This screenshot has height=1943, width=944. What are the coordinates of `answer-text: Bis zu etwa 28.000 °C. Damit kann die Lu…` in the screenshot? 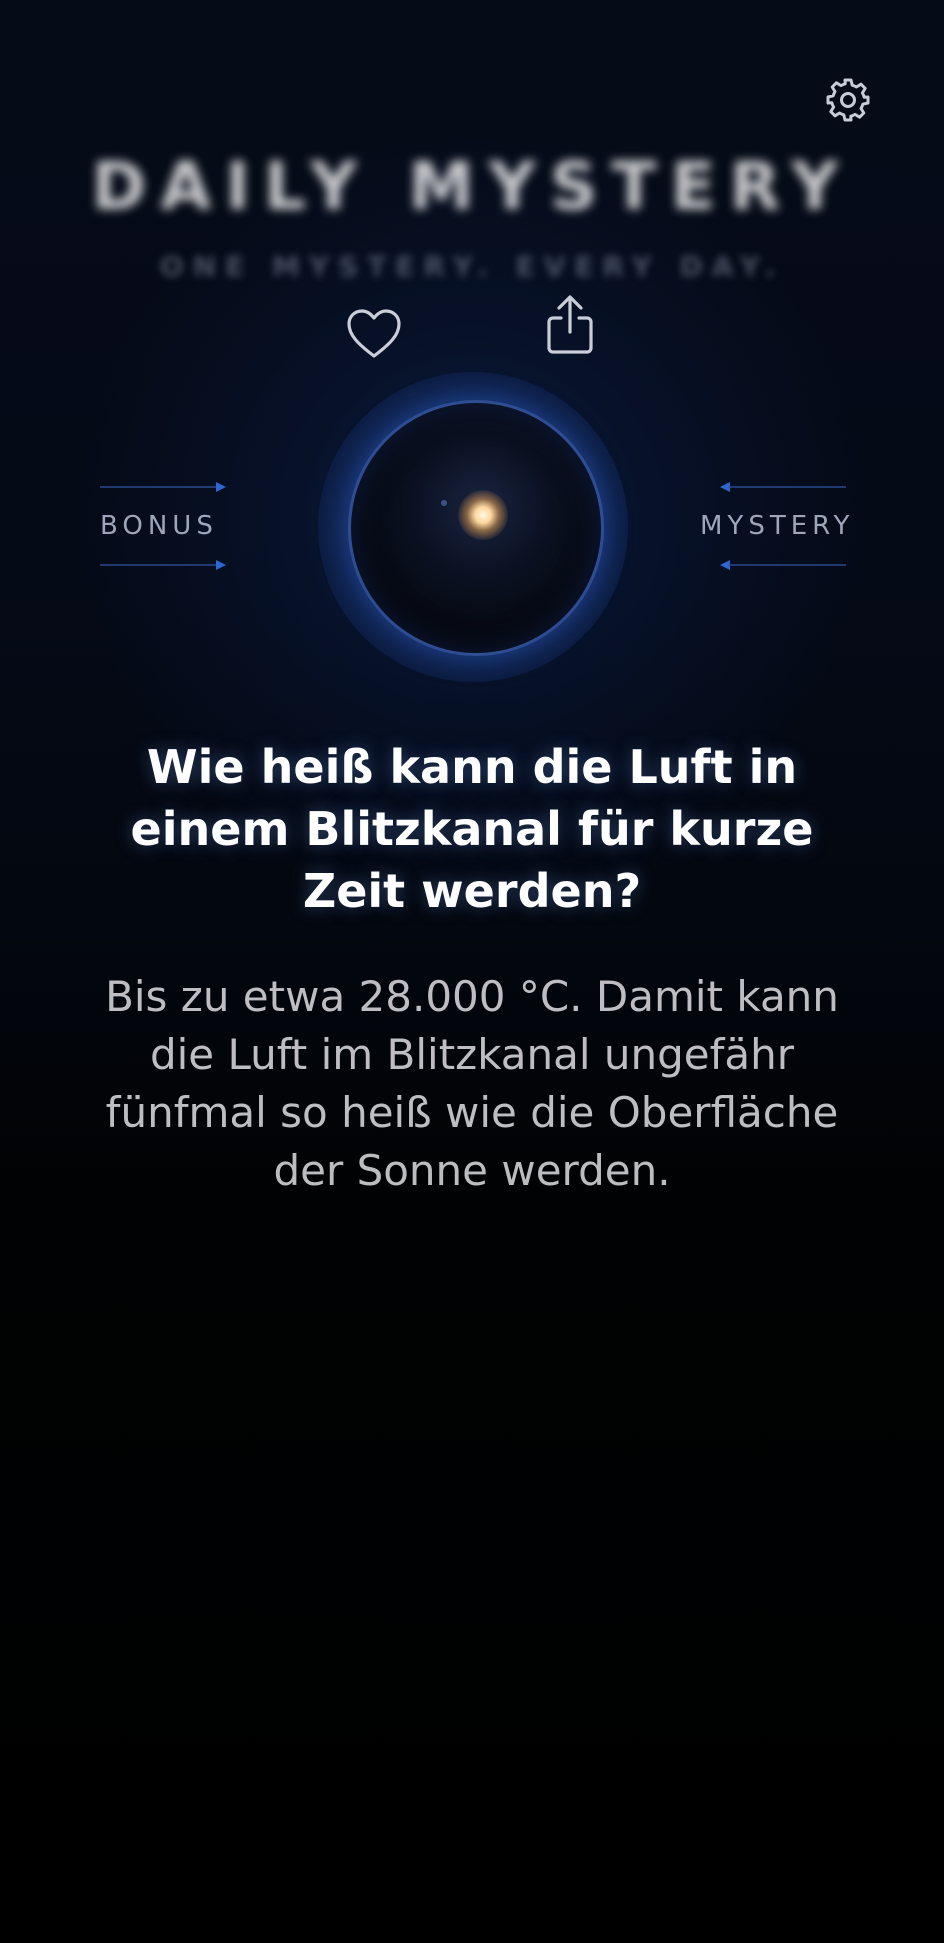 It's located at (472, 1083).